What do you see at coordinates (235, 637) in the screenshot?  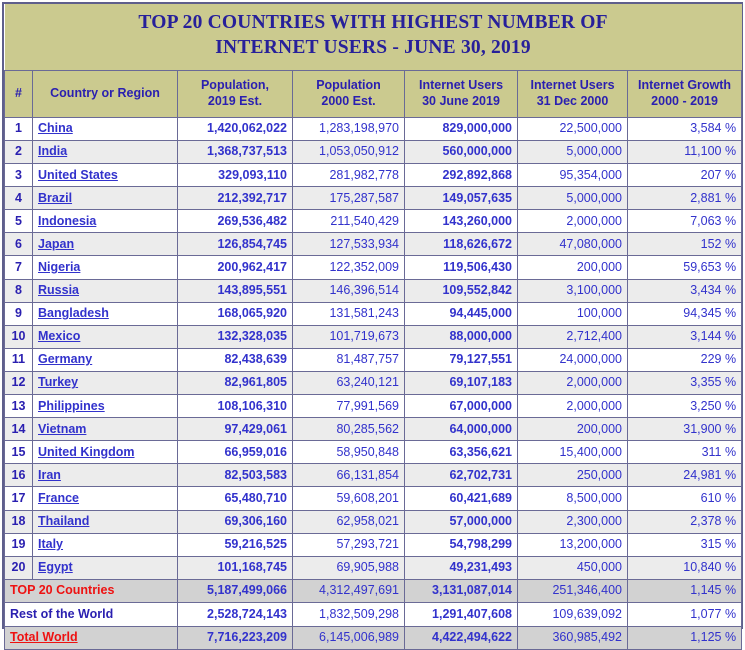 I see `cell-summary-pop2019: 7,716,223,209` at bounding box center [235, 637].